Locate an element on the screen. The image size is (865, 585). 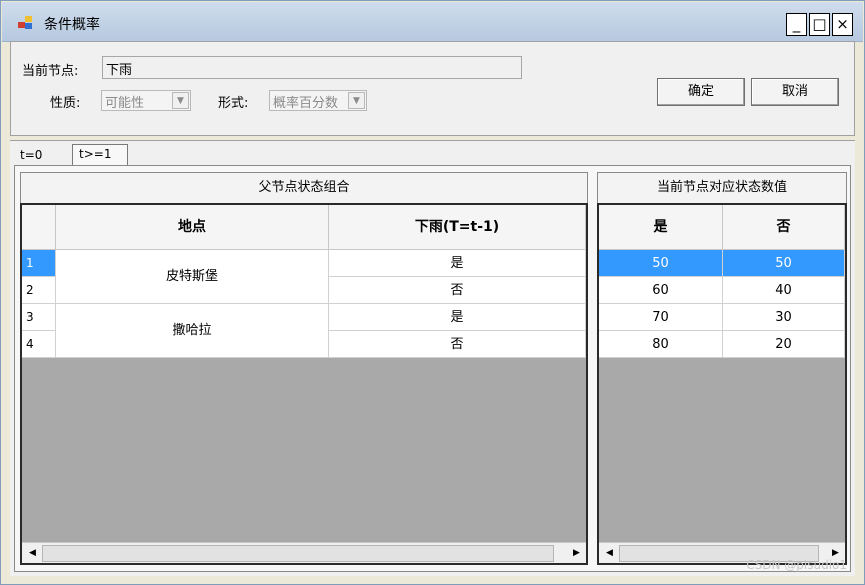
row-number: 2 is located at coordinates (39, 290).